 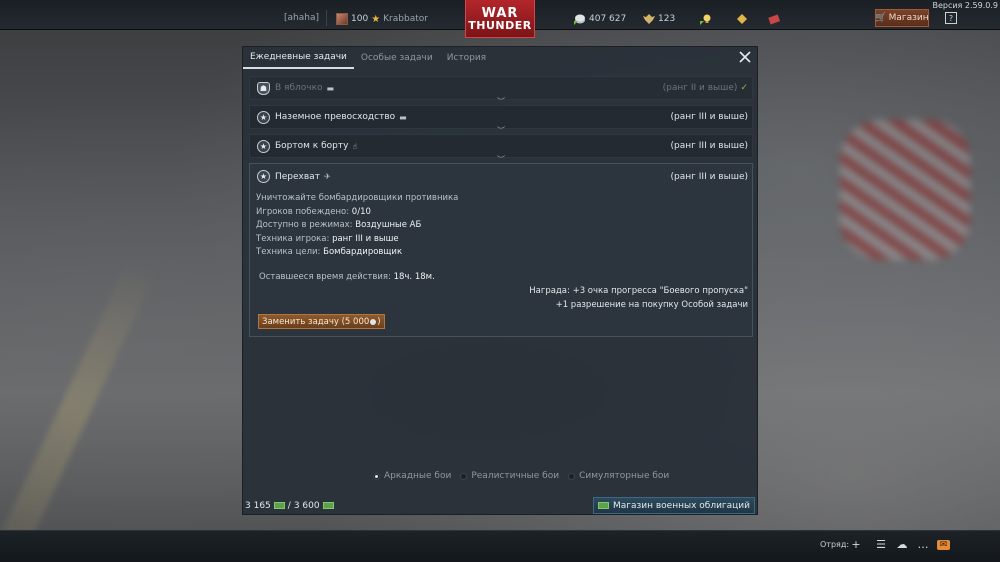 I want to click on background-curb, so click(x=905, y=190).